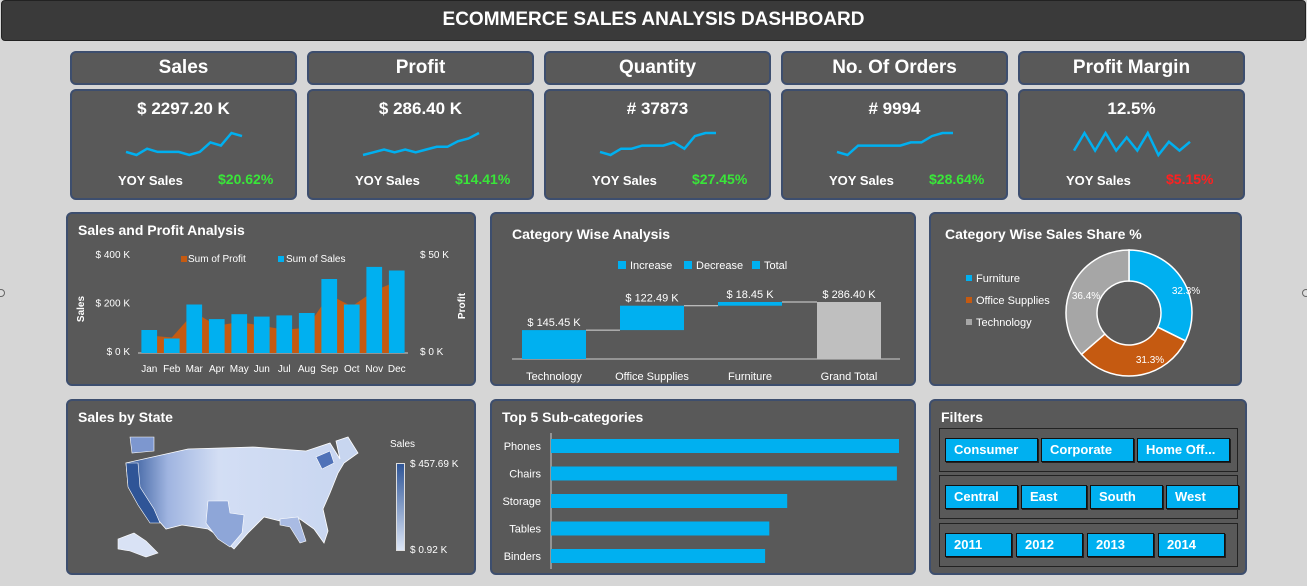 Image resolution: width=1307 pixels, height=586 pixels. I want to click on kpi-yoy-value: $27.45%, so click(720, 179).